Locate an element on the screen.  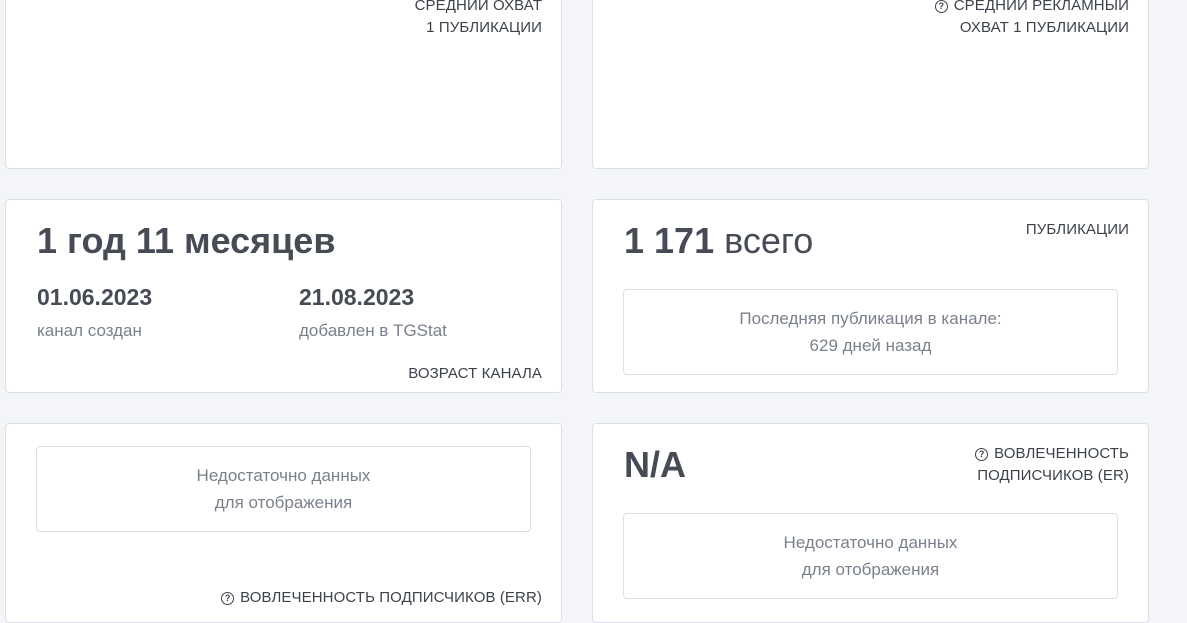
average-ad-reach-label: ? СРЕДНИЙ РЕКЛАМНЫЙ ОХВАТ 1 ПУБЛИКАЦИИ is located at coordinates (1031, 19).